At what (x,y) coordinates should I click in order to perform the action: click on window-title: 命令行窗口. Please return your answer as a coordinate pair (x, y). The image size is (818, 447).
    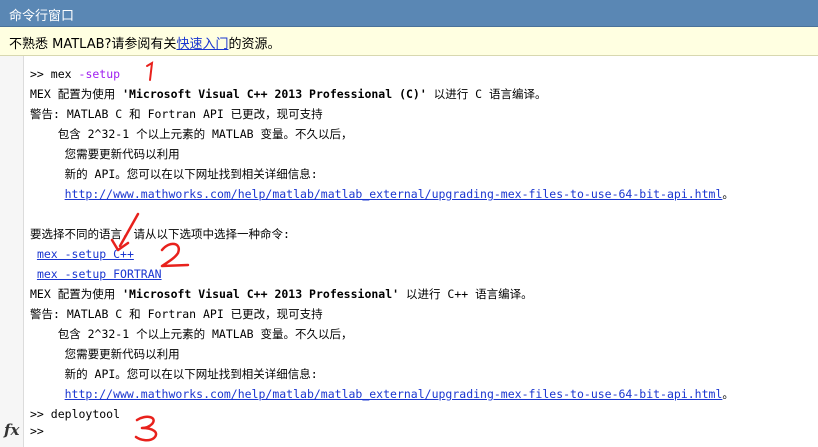
    Looking at the image, I should click on (42, 16).